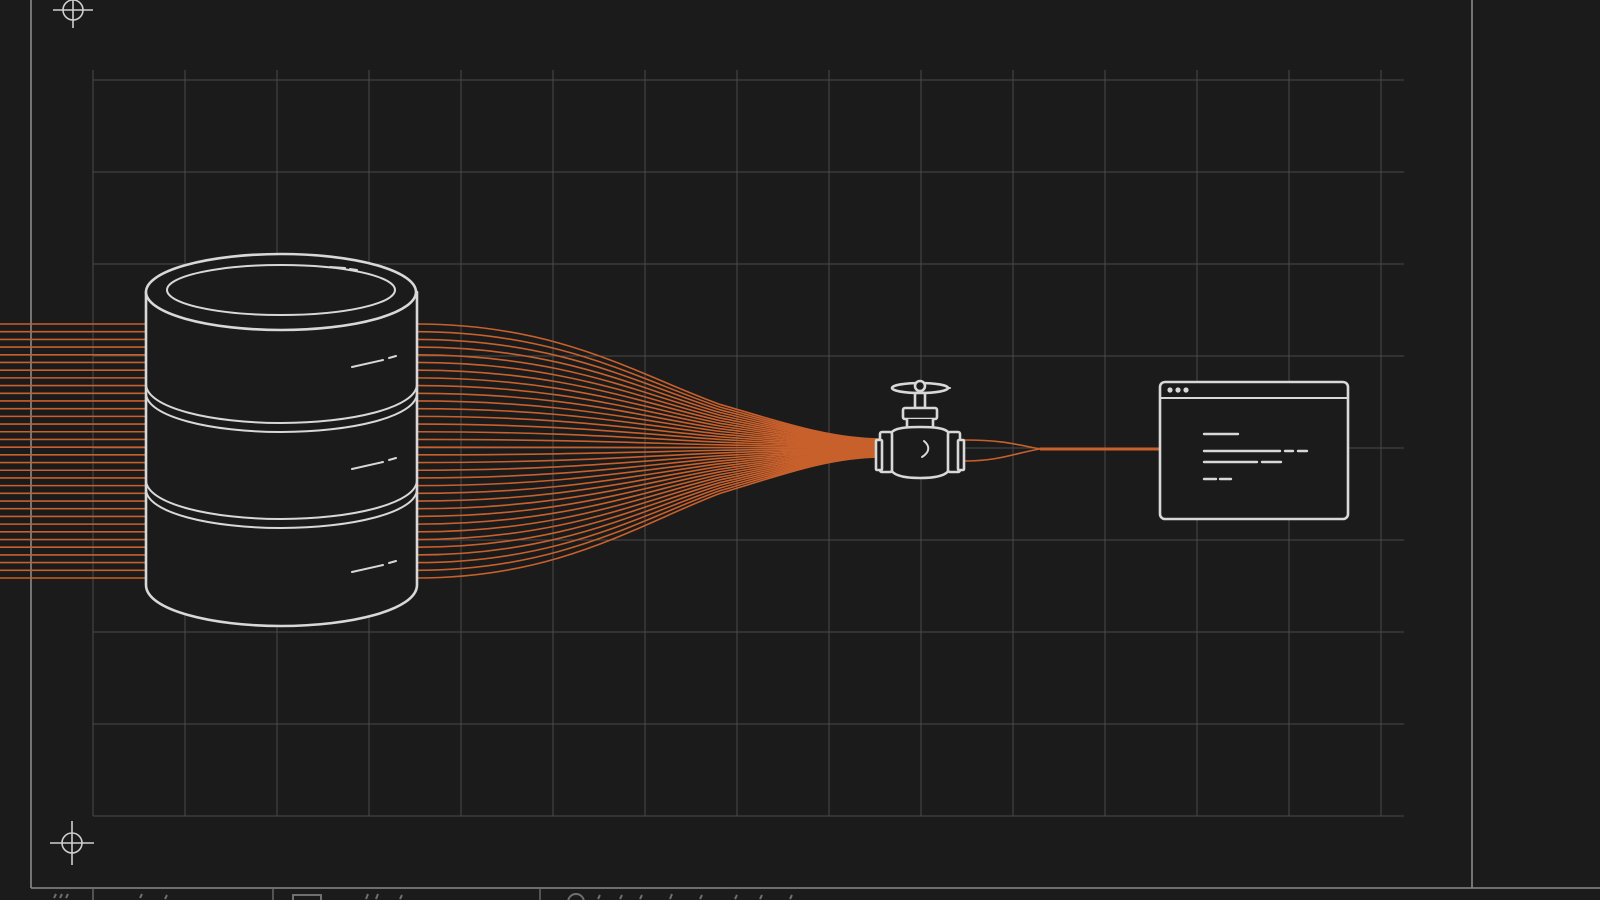  I want to click on browser-window-icon, so click(1254, 450).